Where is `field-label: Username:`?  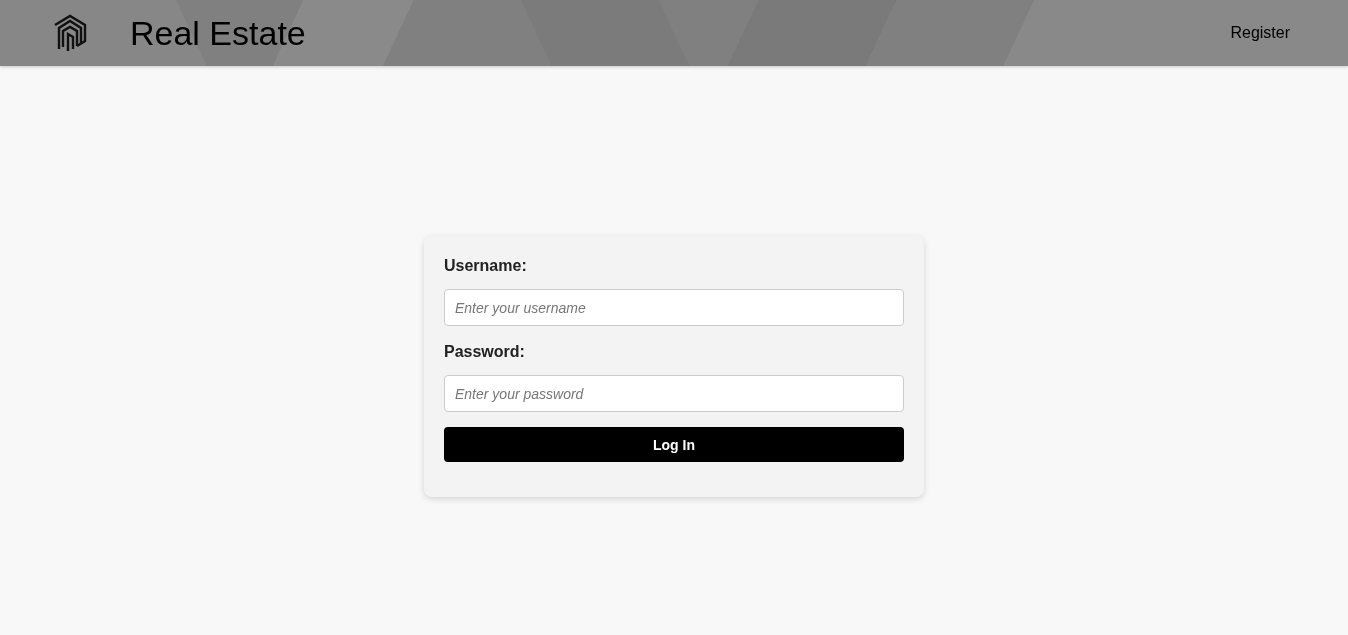 field-label: Username: is located at coordinates (486, 266).